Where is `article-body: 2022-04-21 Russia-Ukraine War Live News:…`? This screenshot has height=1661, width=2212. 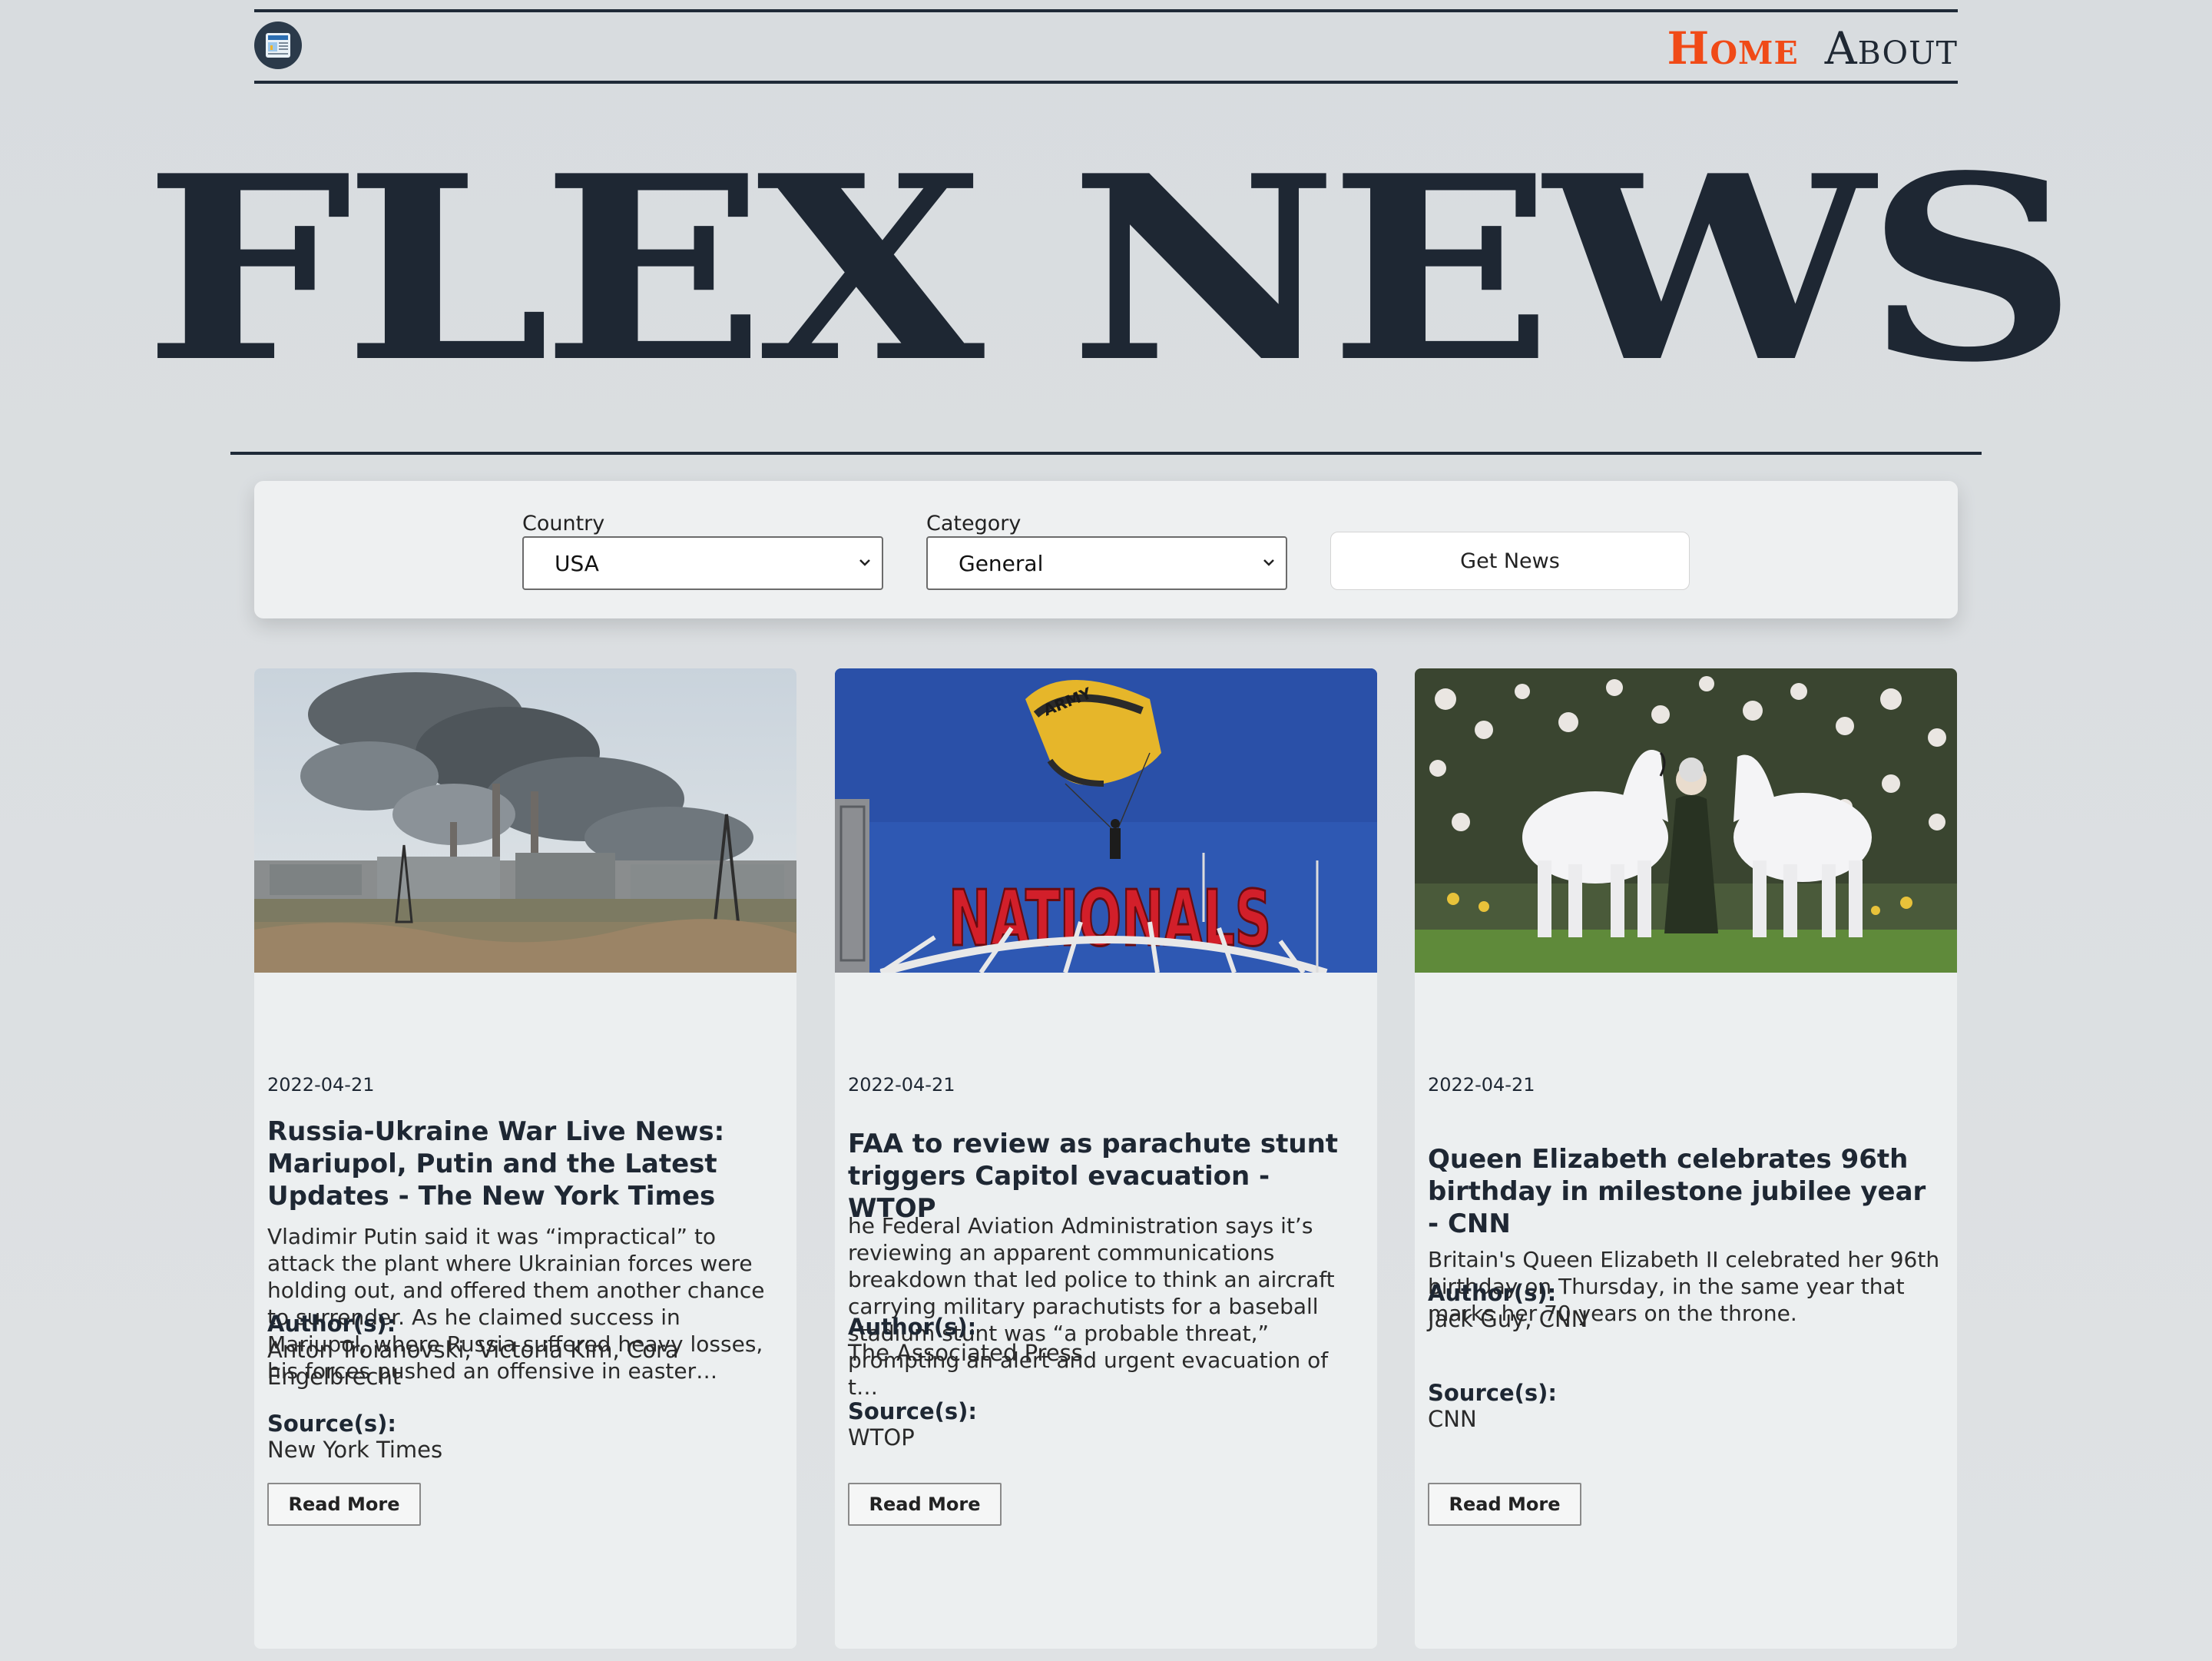 article-body: 2022-04-21 Russia-Ukraine War Live News:… is located at coordinates (525, 1311).